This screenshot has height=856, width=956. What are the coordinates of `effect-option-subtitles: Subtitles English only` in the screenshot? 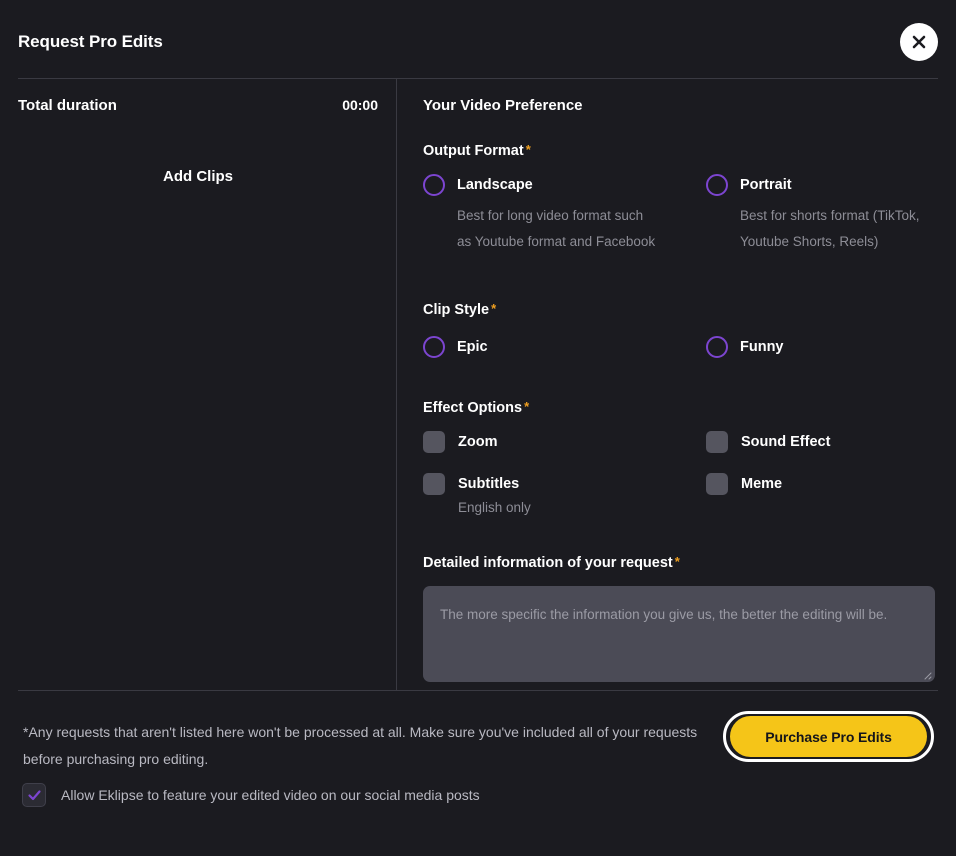 It's located at (564, 494).